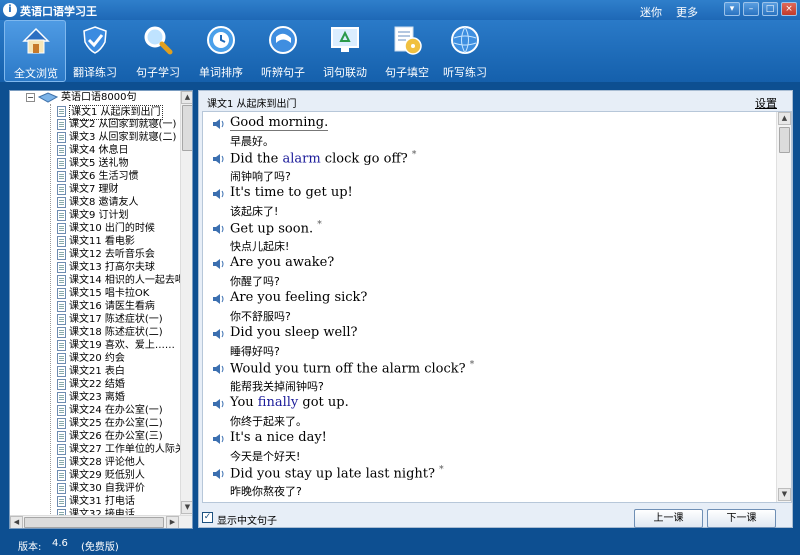 The width and height of the screenshot is (800, 555). What do you see at coordinates (687, 12) in the screenshot?
I see `more-link: 更多` at bounding box center [687, 12].